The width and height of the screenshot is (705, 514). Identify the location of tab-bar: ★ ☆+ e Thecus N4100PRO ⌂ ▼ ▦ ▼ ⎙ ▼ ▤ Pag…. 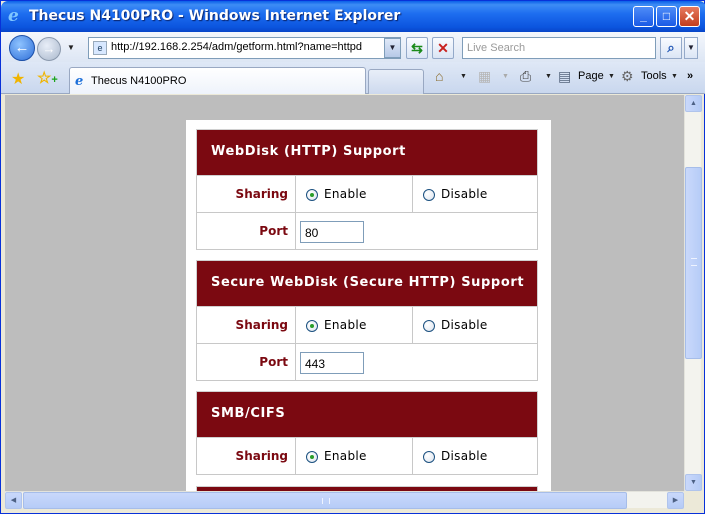
(353, 78).